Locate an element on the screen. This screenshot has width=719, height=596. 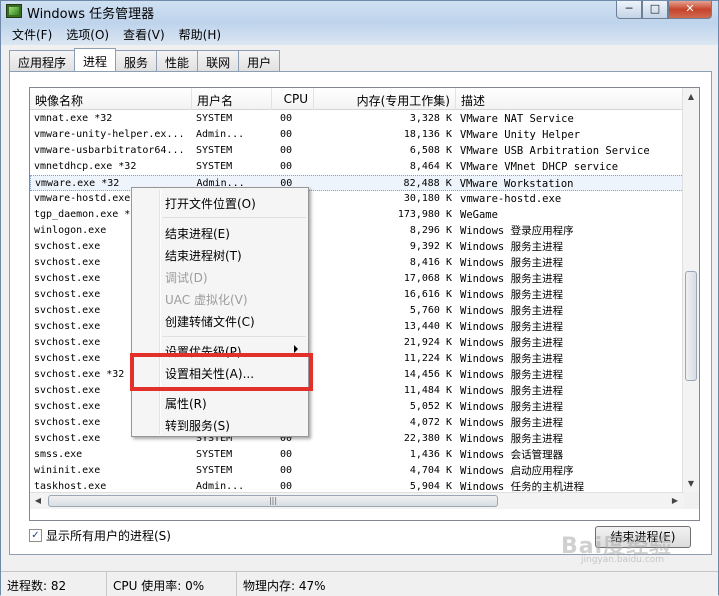
menu-file: 文件(F) is located at coordinates (32, 34).